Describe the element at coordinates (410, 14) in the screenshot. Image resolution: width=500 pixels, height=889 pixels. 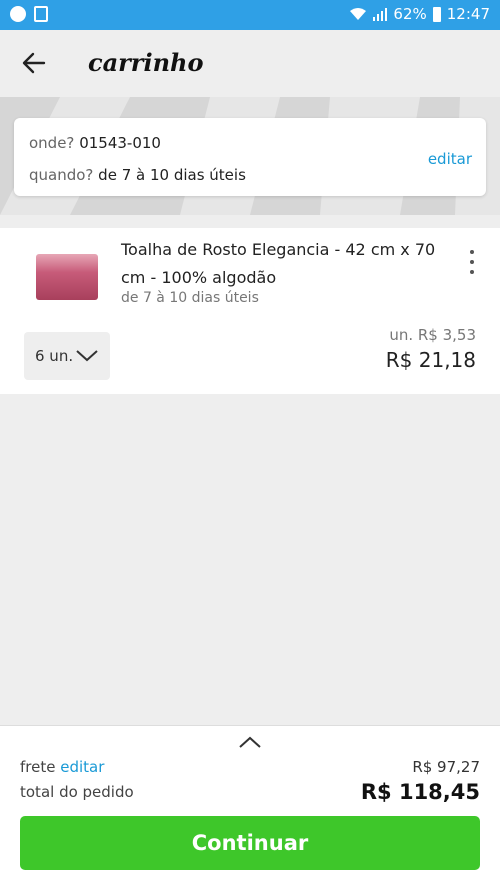
I see `battery-percent: 62%` at that location.